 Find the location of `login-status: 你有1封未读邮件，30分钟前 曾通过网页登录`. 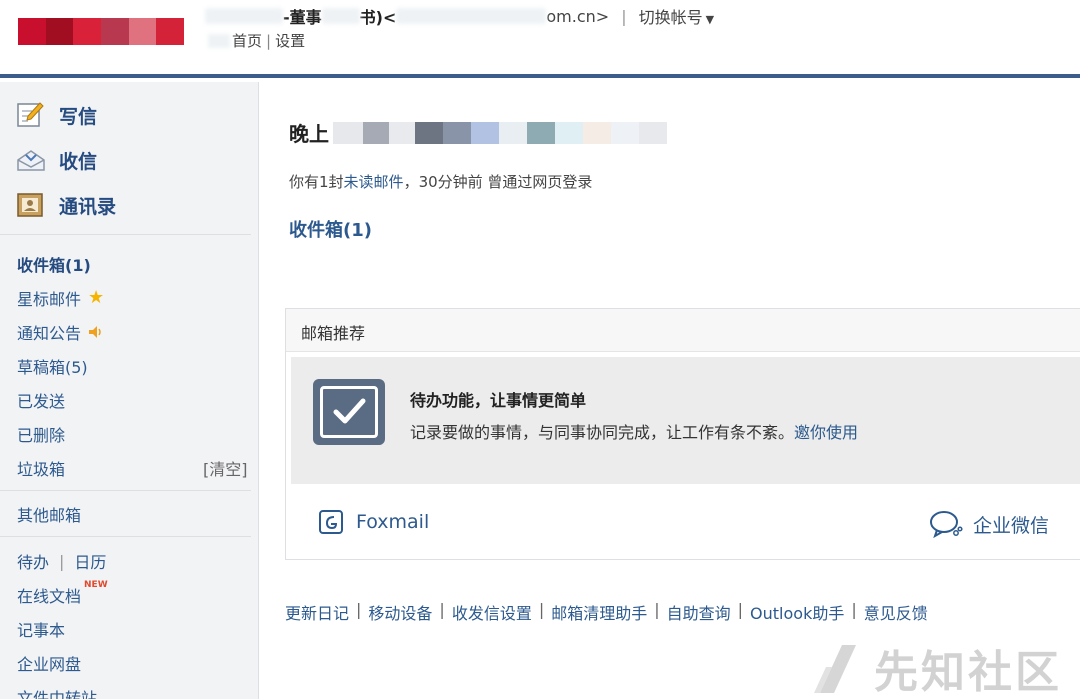

login-status: 你有1封未读邮件，30分钟前 曾通过网页登录 is located at coordinates (440, 181).